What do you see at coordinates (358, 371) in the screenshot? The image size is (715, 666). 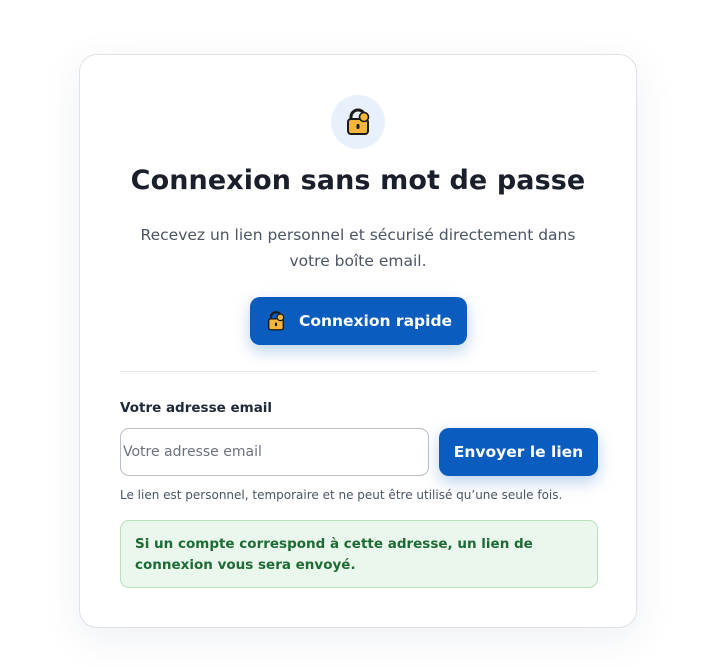 I see `divider` at bounding box center [358, 371].